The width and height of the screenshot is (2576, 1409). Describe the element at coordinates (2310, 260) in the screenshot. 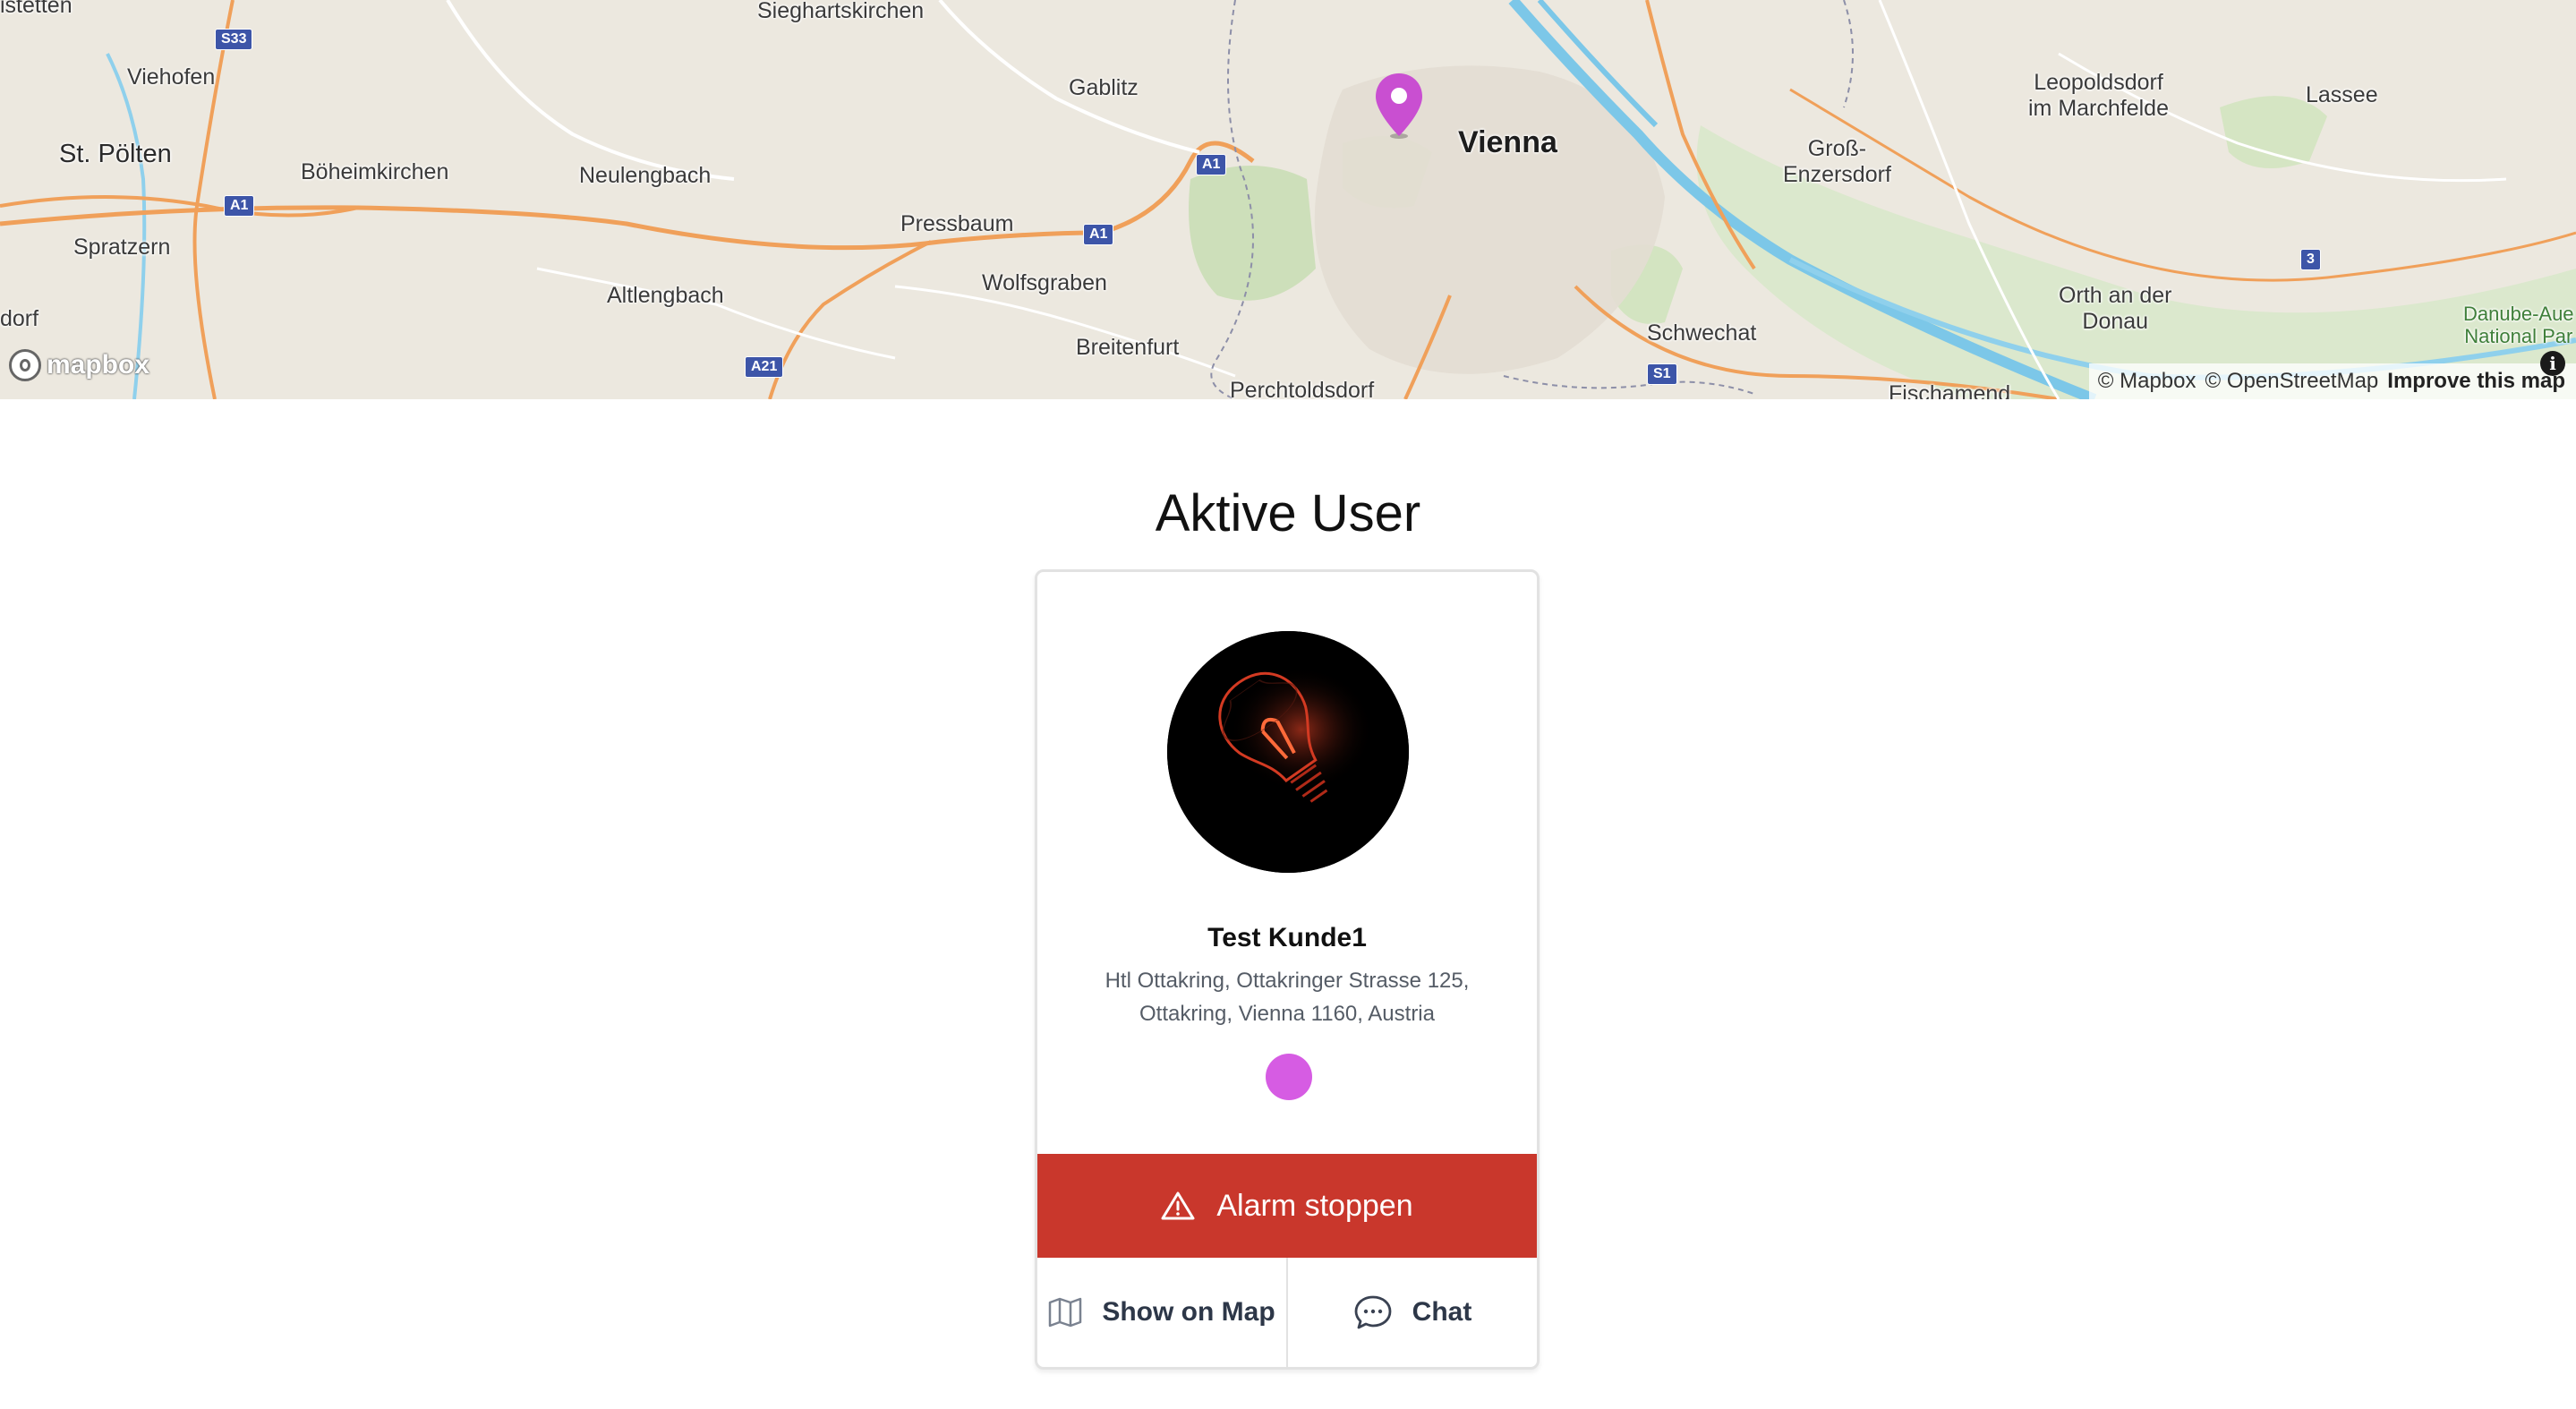

I see `road-shield-3: 3` at that location.